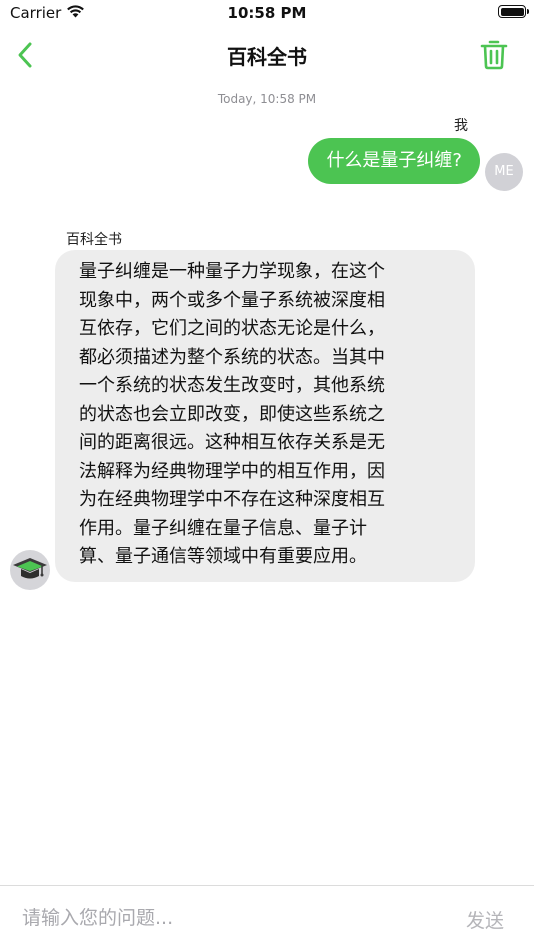 The height and width of the screenshot is (951, 534). Describe the element at coordinates (94, 240) in the screenshot. I see `sender-name-bot: 百科全书` at that location.